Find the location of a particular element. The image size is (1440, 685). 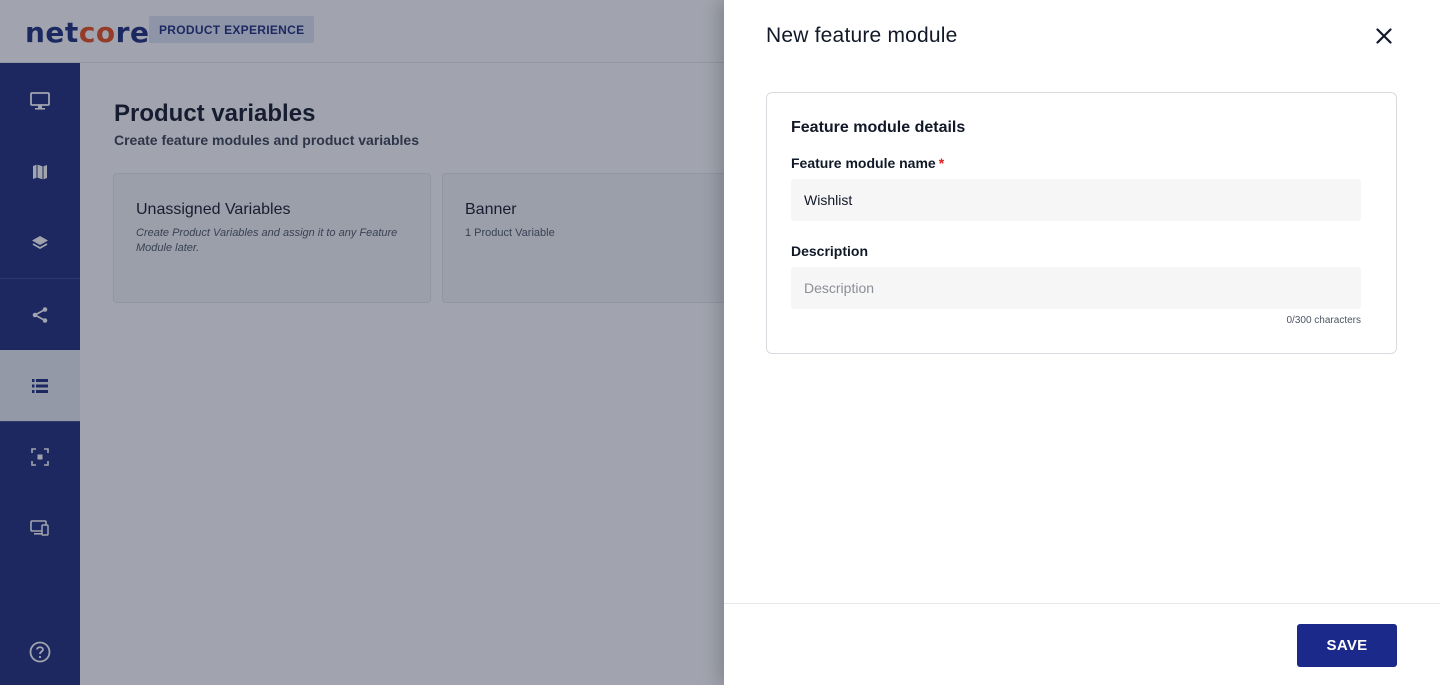

feature-module-name-input is located at coordinates (1076, 200).